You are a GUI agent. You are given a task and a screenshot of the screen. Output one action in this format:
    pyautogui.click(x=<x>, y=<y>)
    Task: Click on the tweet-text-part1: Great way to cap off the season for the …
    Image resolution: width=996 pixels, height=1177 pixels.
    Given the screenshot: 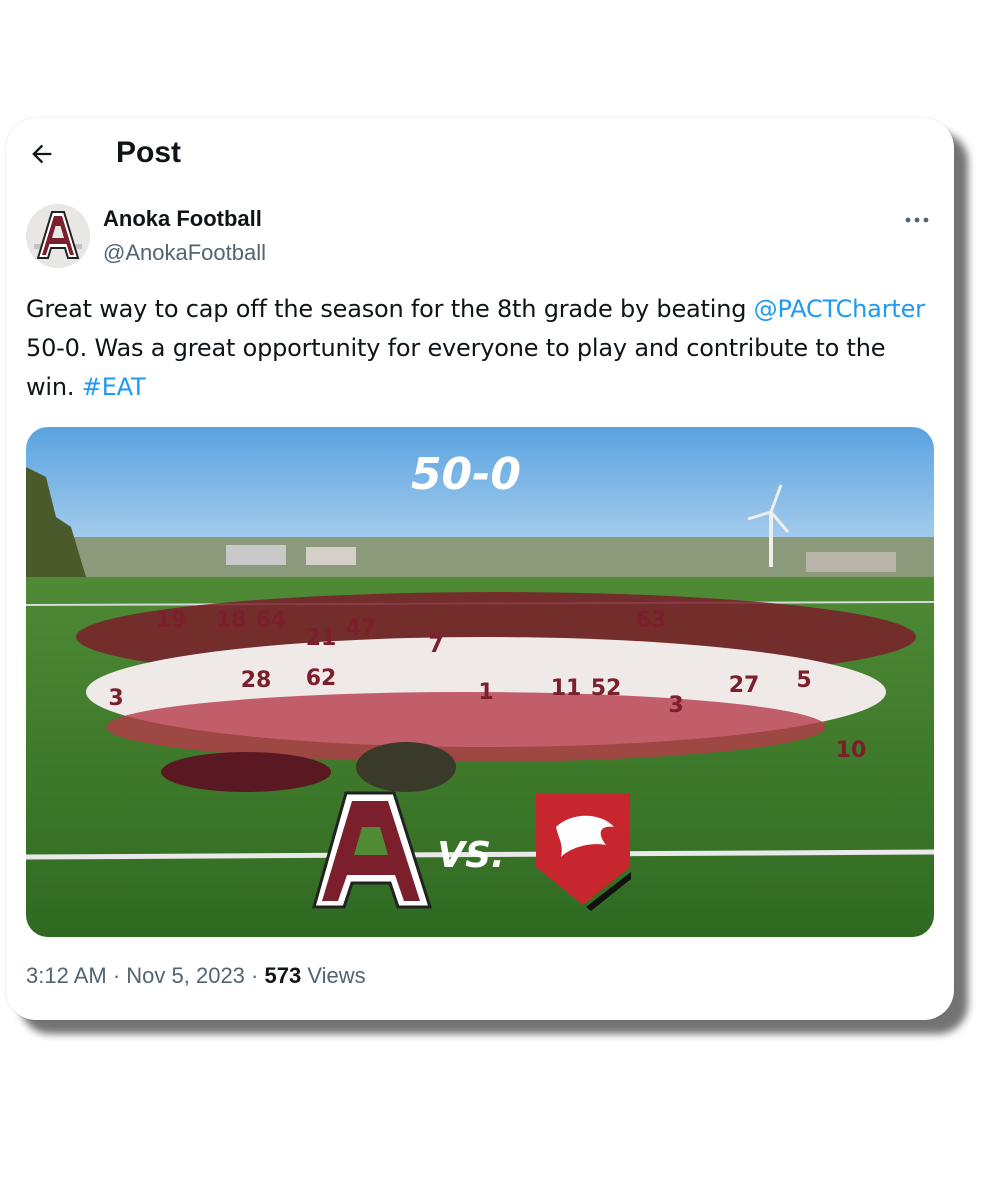 What is the action you would take?
    pyautogui.click(x=390, y=309)
    